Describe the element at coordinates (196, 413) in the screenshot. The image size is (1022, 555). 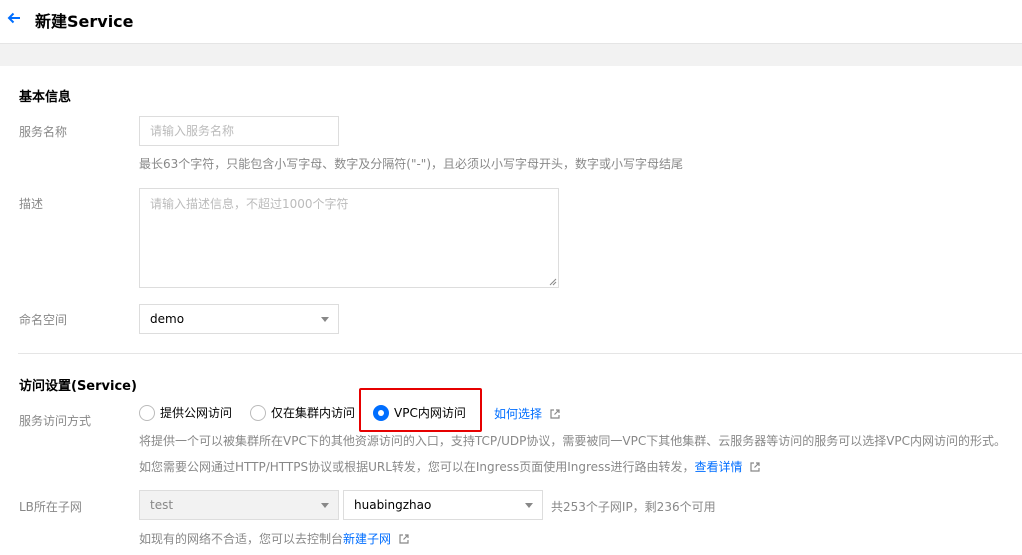
I see `radio-label: 提供公网访问` at that location.